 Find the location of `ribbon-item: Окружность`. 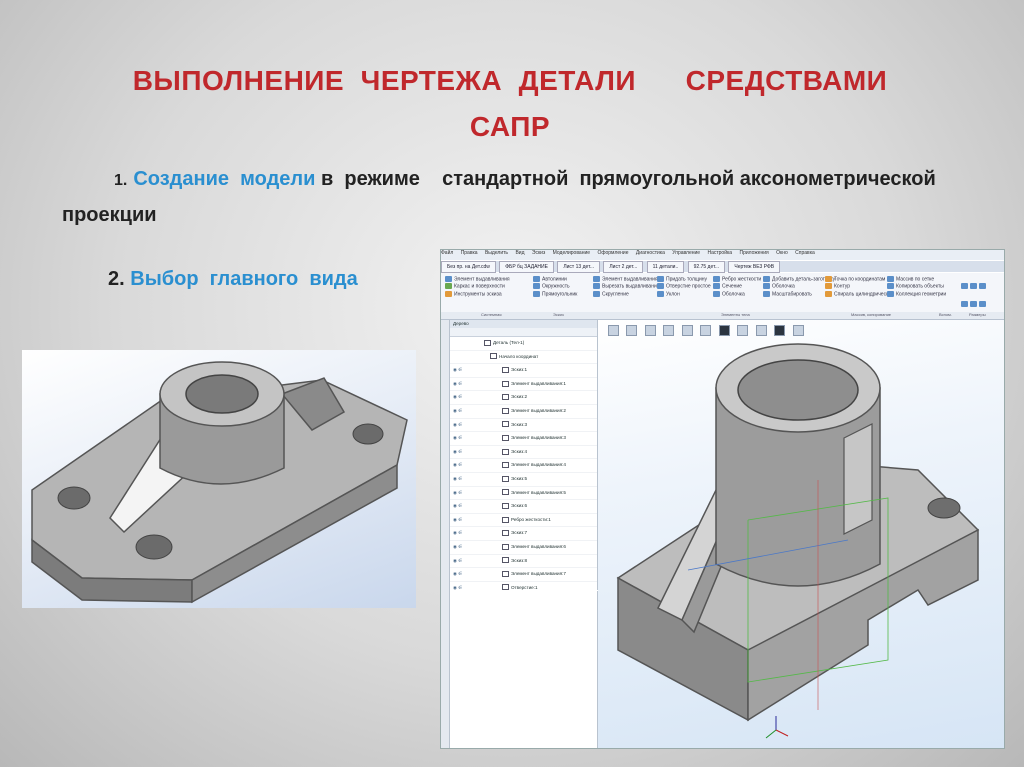

ribbon-item: Окружность is located at coordinates (555, 286).